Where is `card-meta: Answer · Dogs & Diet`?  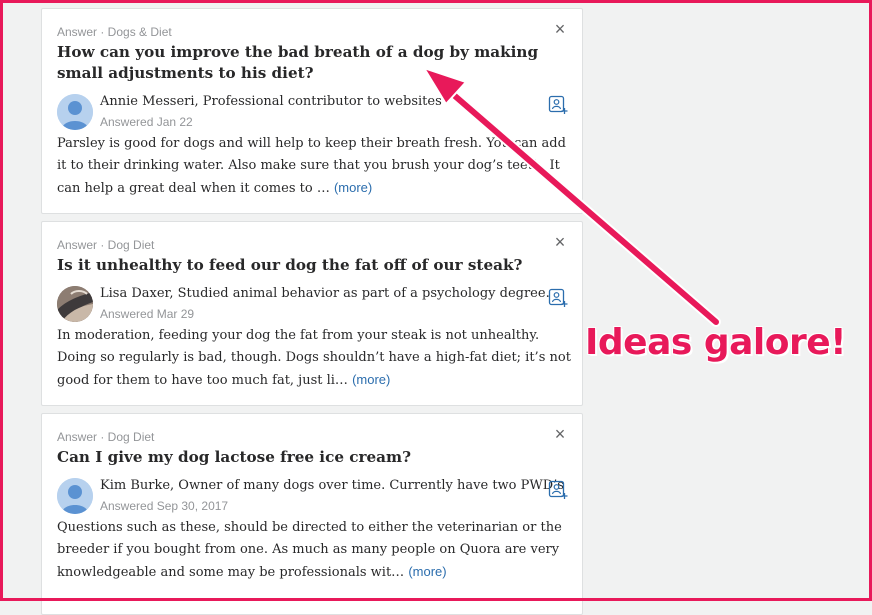 card-meta: Answer · Dogs & Diet is located at coordinates (114, 32).